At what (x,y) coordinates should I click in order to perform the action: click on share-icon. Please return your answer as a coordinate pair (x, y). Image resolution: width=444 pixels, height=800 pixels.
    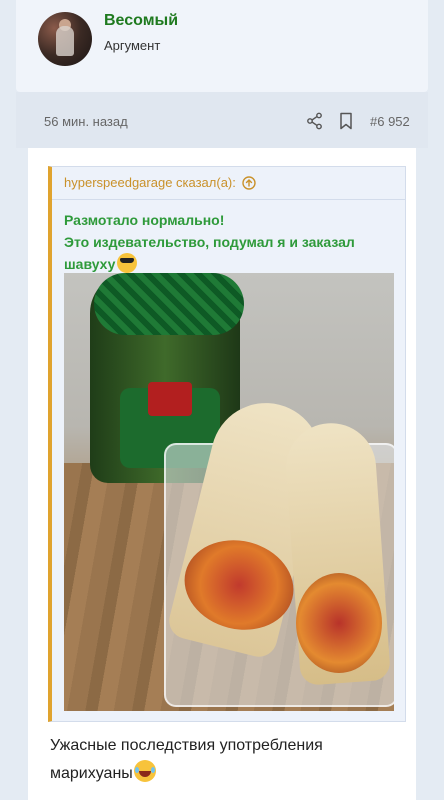
    Looking at the image, I should click on (315, 121).